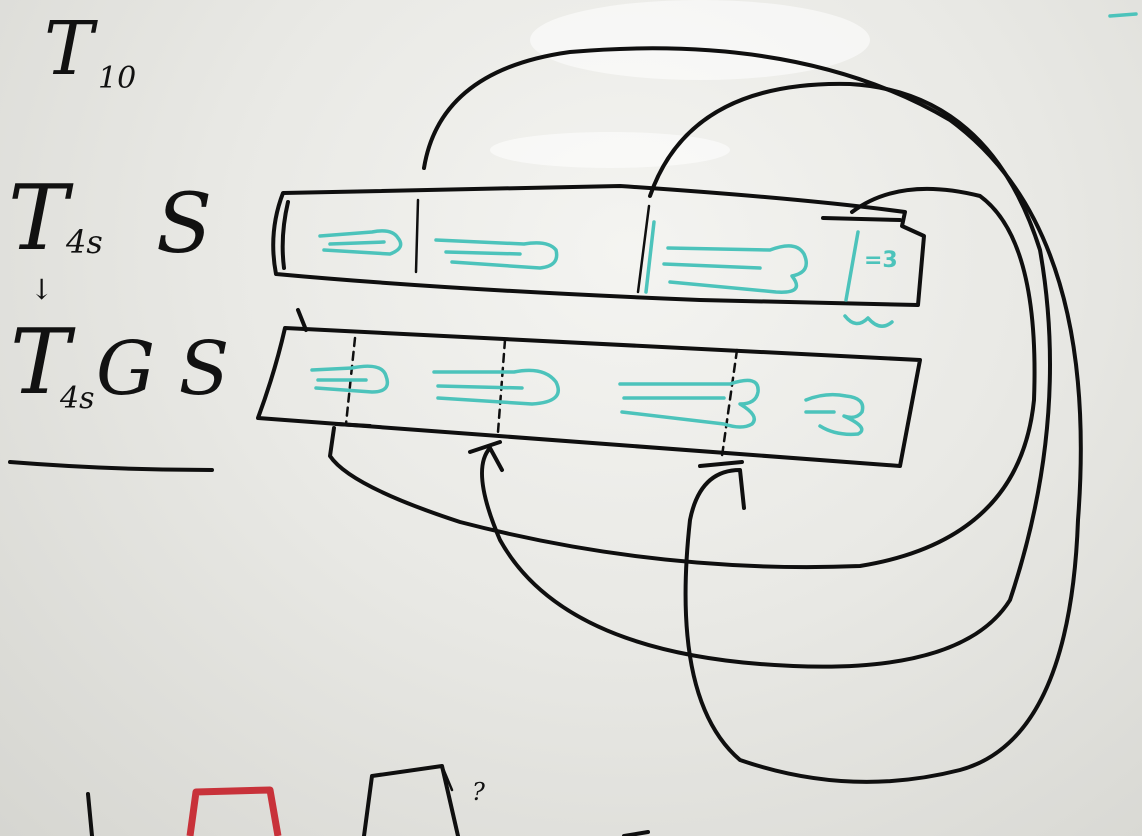 The image size is (1142, 836). What do you see at coordinates (417, 236) in the screenshot?
I see `top-strip-divider` at bounding box center [417, 236].